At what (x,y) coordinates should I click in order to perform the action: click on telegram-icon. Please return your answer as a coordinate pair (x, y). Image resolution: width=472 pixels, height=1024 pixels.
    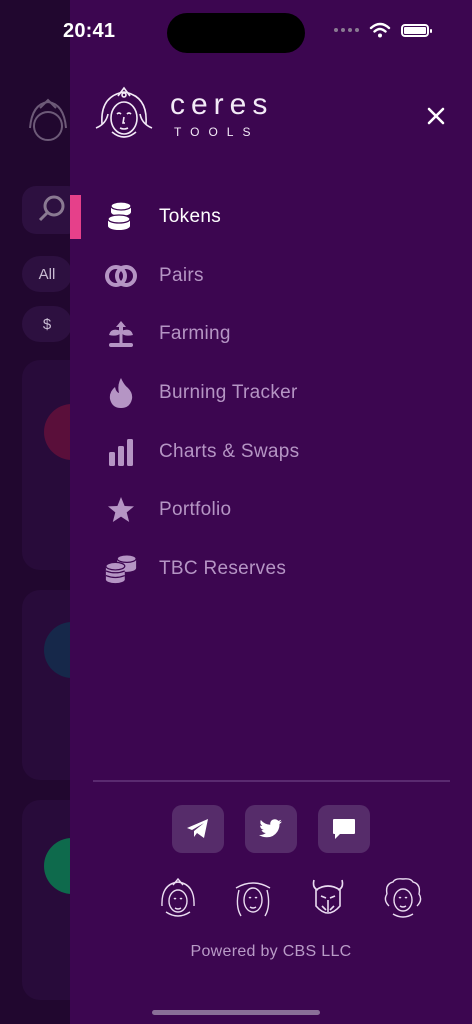
    Looking at the image, I should click on (197, 828).